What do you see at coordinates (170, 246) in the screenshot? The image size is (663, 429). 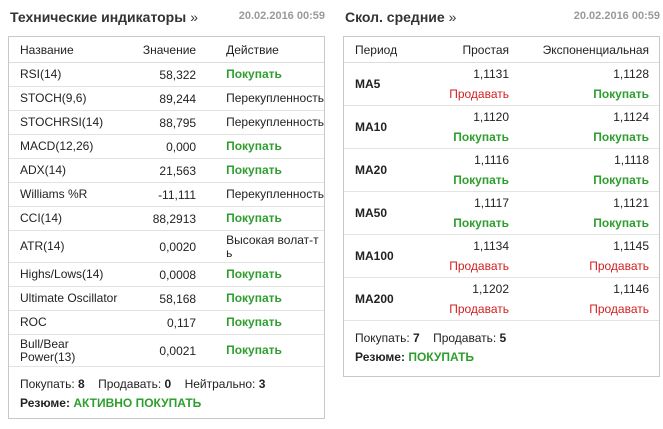 I see `indicator-value: 0,0020` at bounding box center [170, 246].